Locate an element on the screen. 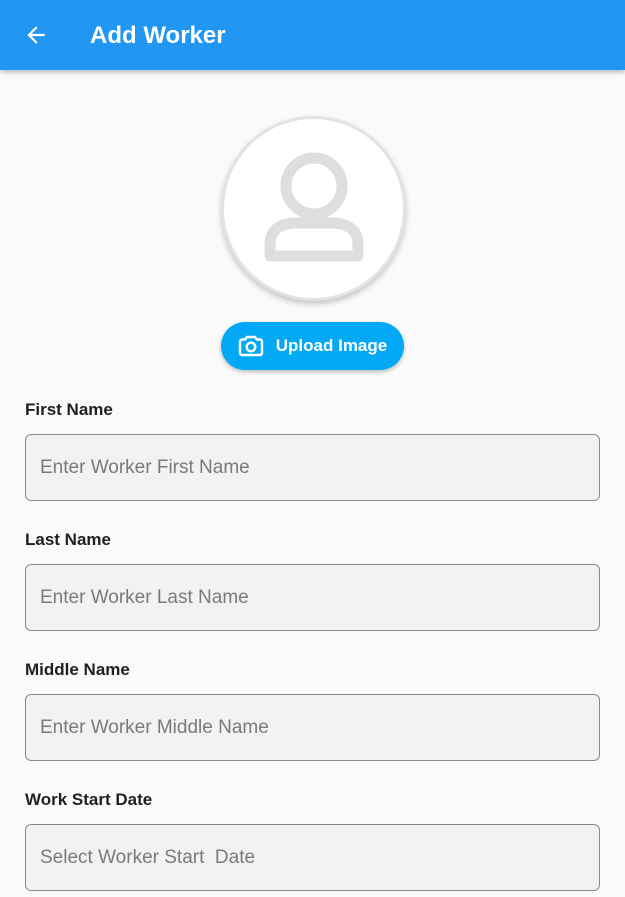 This screenshot has height=897, width=625. camera-icon is located at coordinates (251, 346).